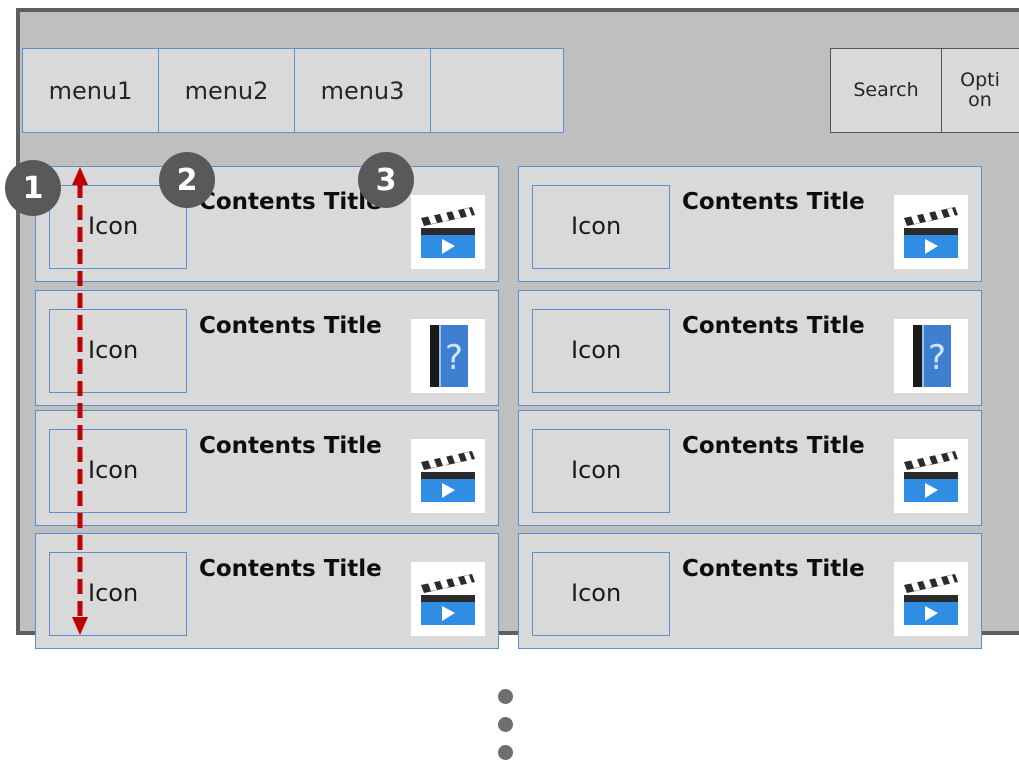 The height and width of the screenshot is (767, 1019). I want to click on menu-bar: menu1 menu2 menu3, so click(293, 90).